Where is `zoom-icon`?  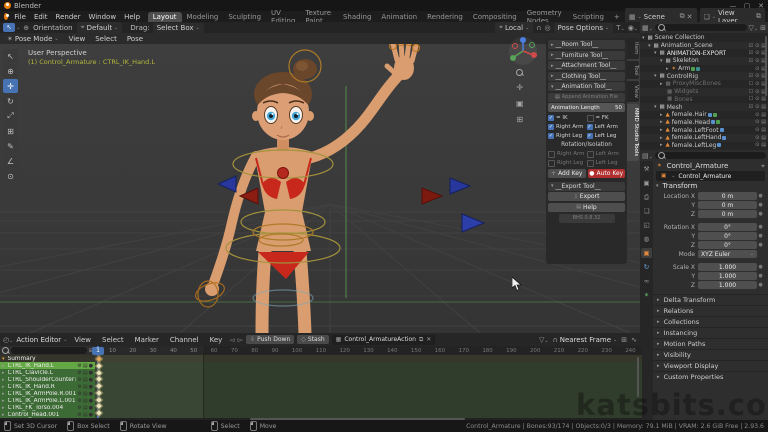 zoom-icon is located at coordinates (520, 72).